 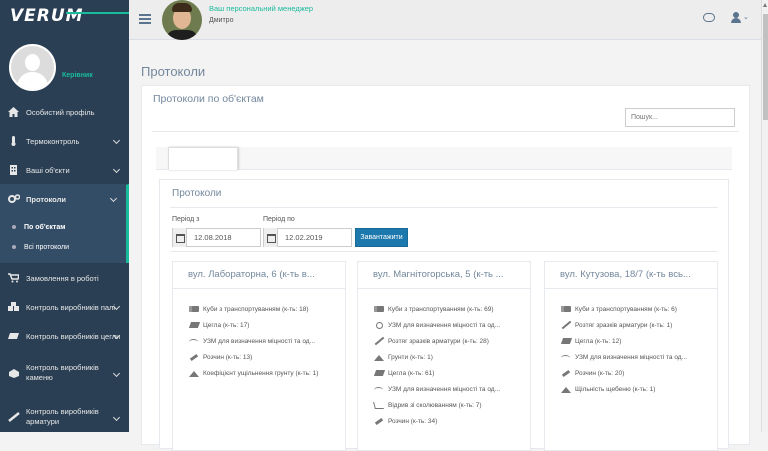 I want to click on sidebar-submenu: По об'єктам Всі протоколи, so click(x=64, y=238).